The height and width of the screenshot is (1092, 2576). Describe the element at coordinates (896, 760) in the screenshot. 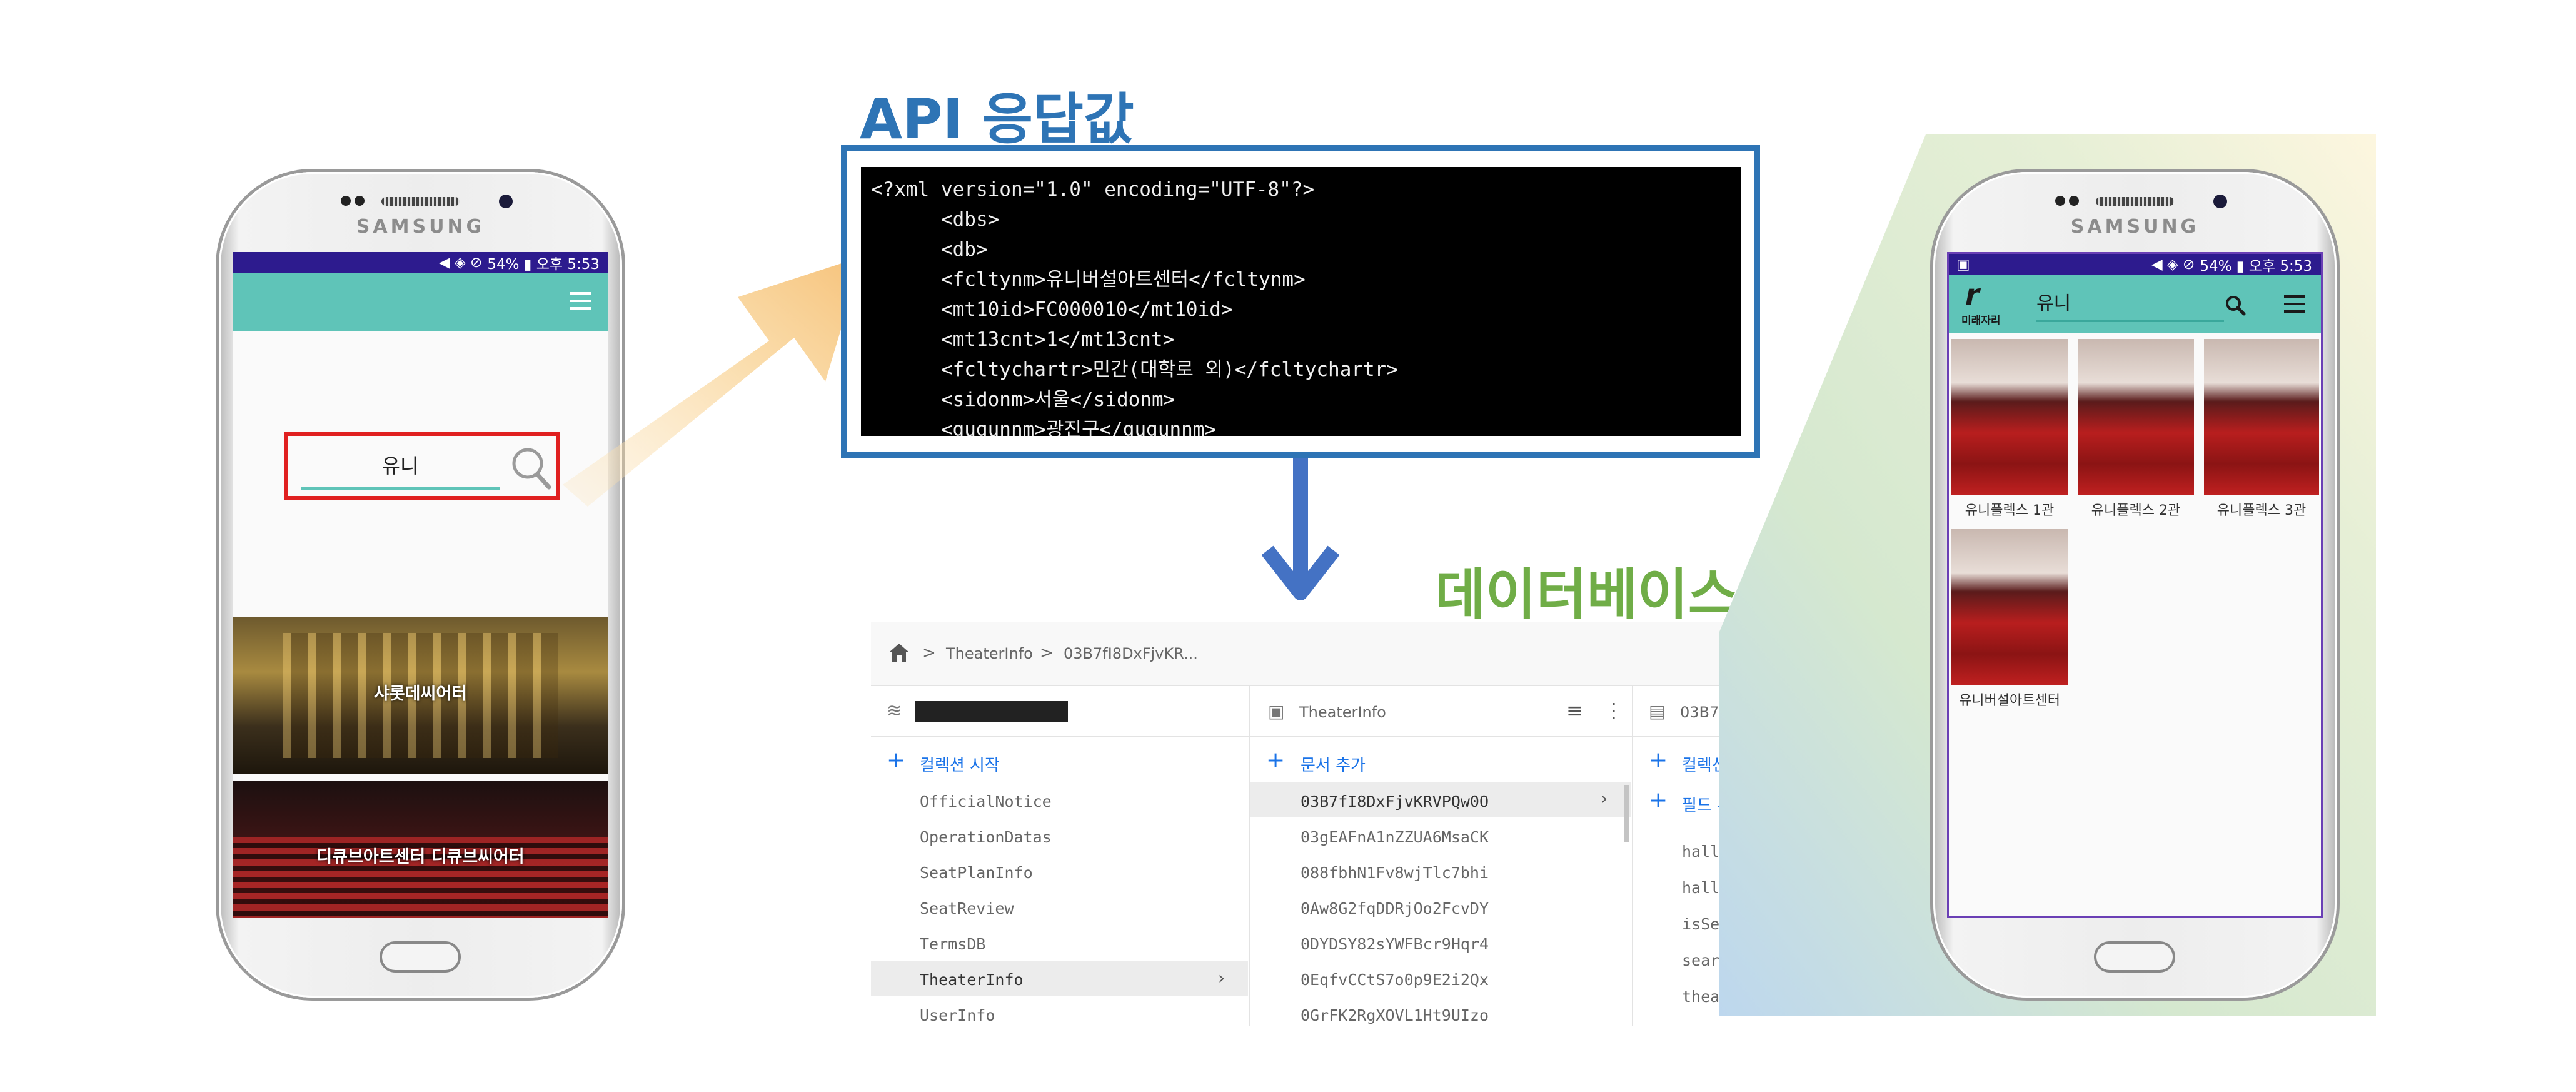

I see `add-collection-plus-icon: +` at that location.